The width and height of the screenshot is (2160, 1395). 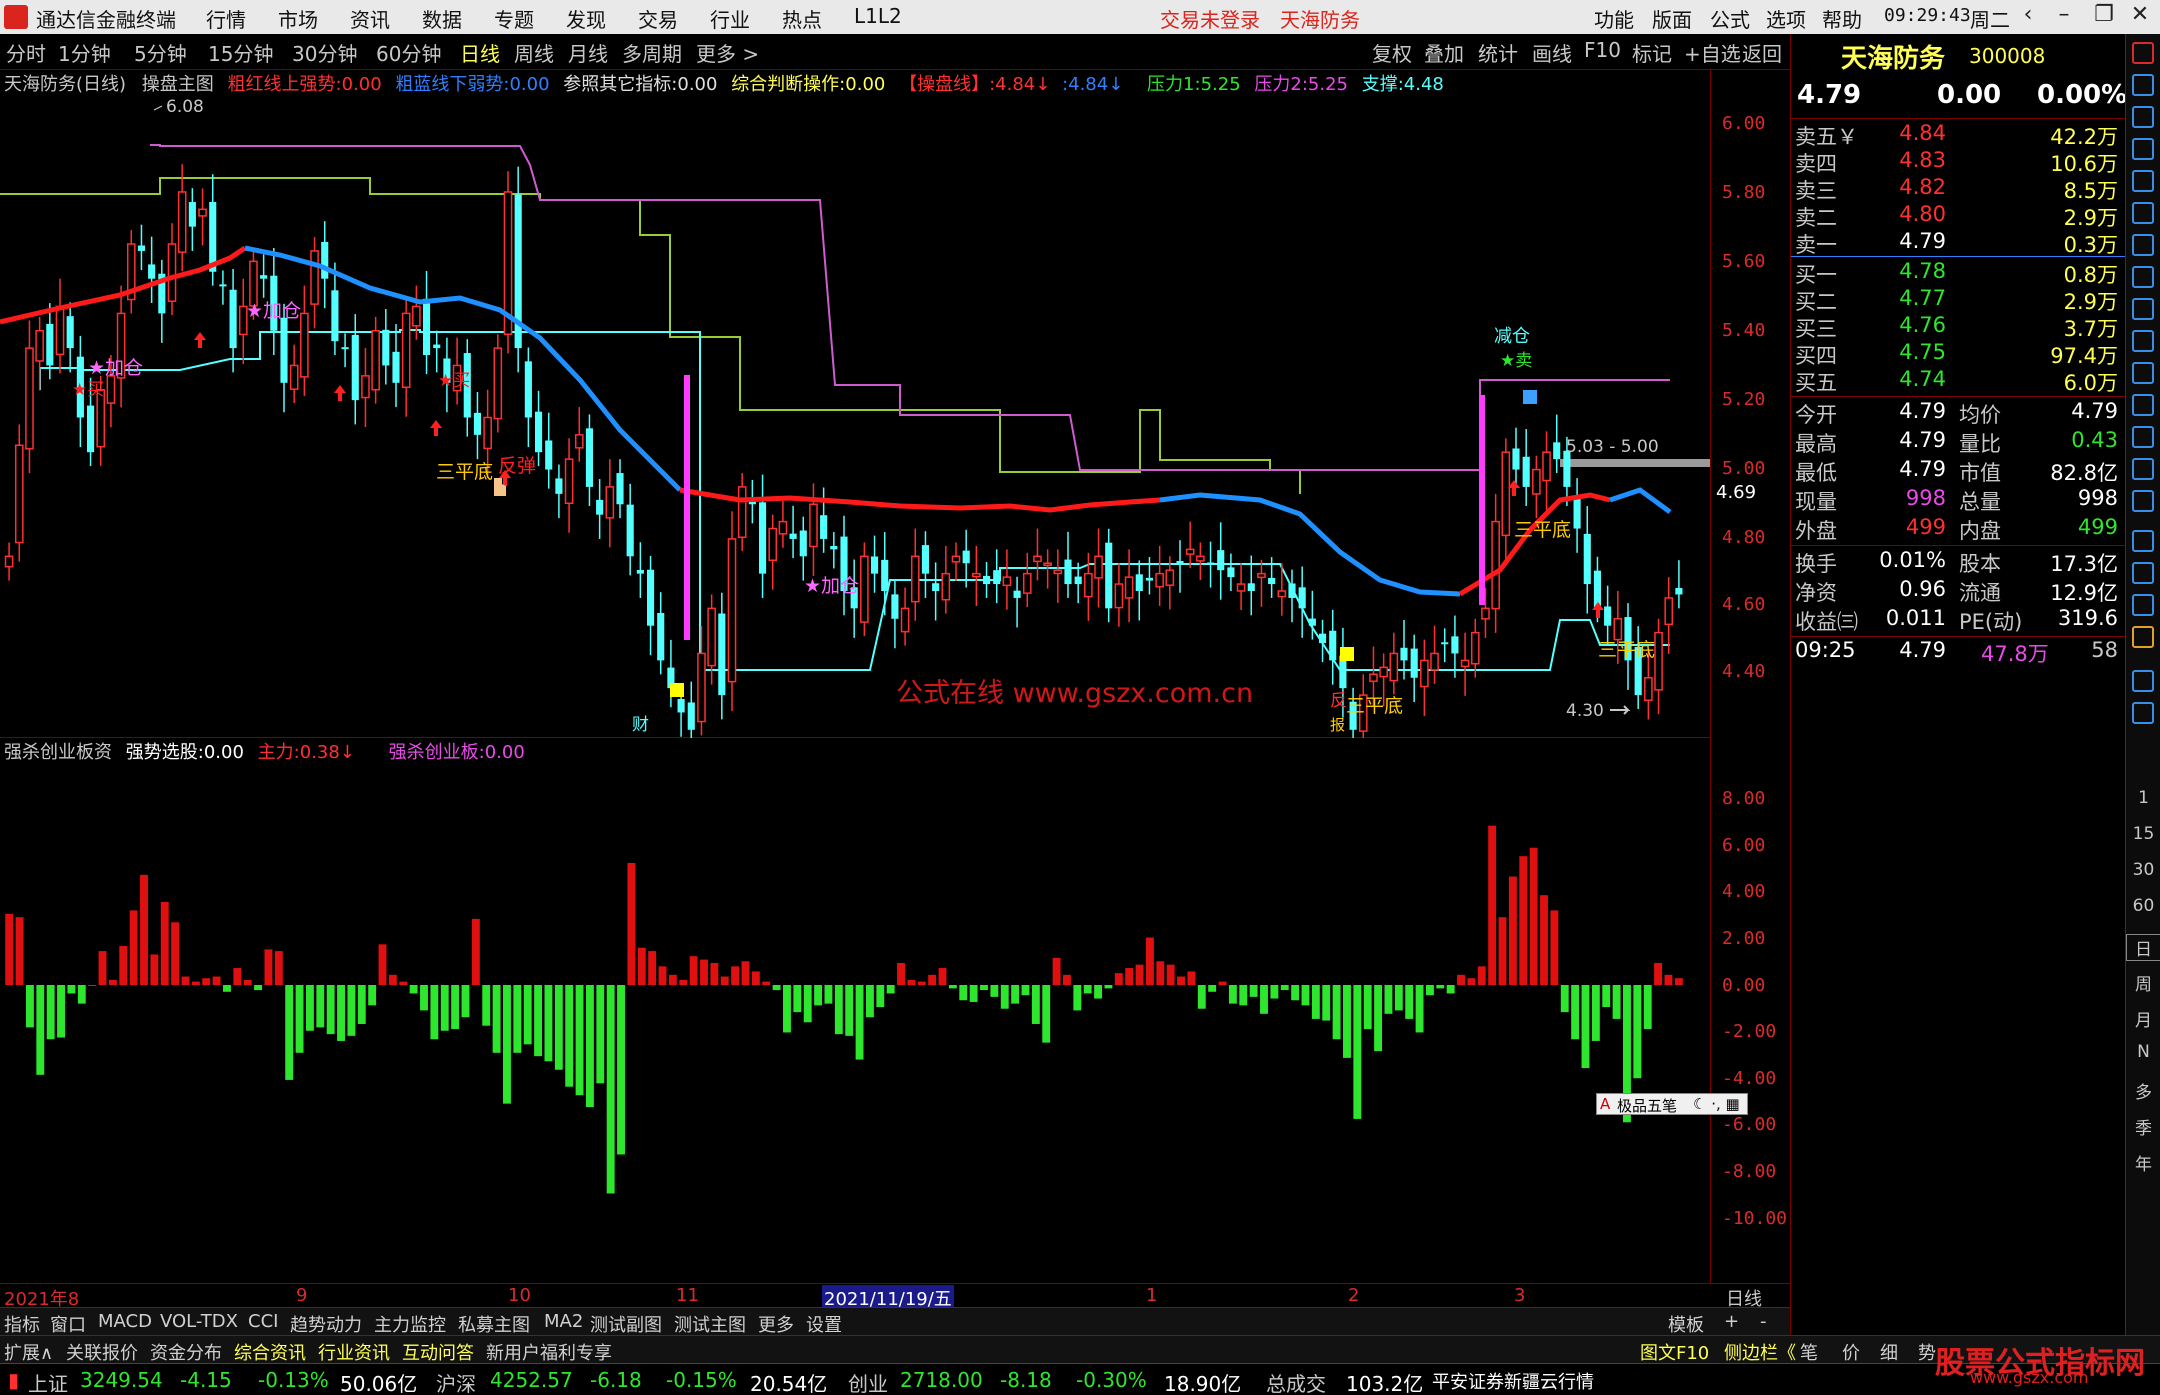 What do you see at coordinates (710, 1324) in the screenshot?
I see `tab-test-main: 测试主图` at bounding box center [710, 1324].